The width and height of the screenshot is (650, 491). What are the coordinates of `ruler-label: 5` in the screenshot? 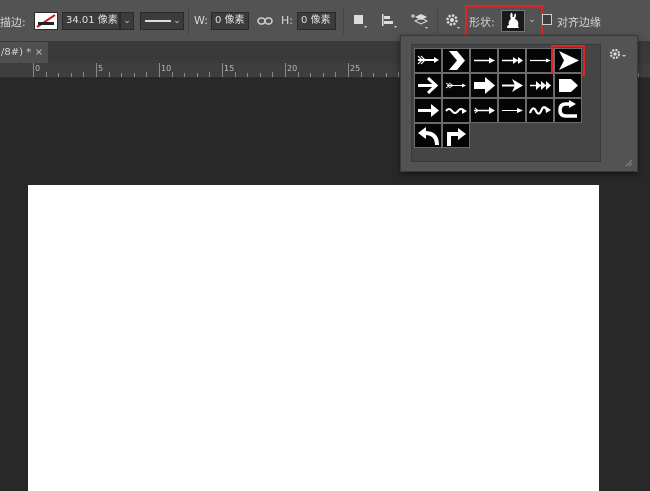 It's located at (101, 68).